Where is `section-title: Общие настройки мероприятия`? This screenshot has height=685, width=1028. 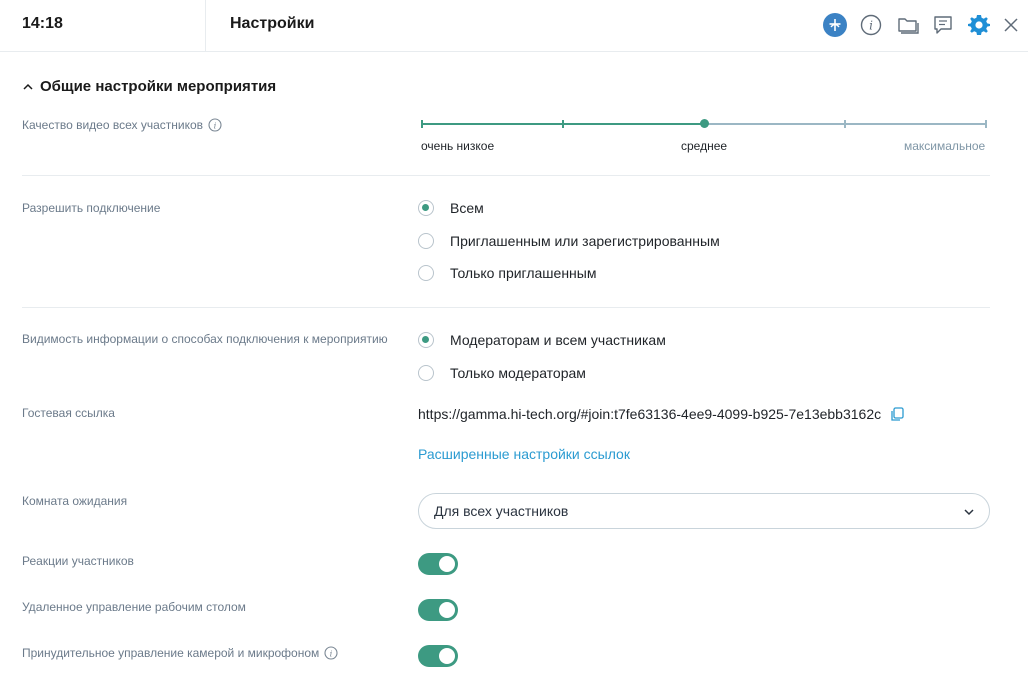 section-title: Общие настройки мероприятия is located at coordinates (158, 86).